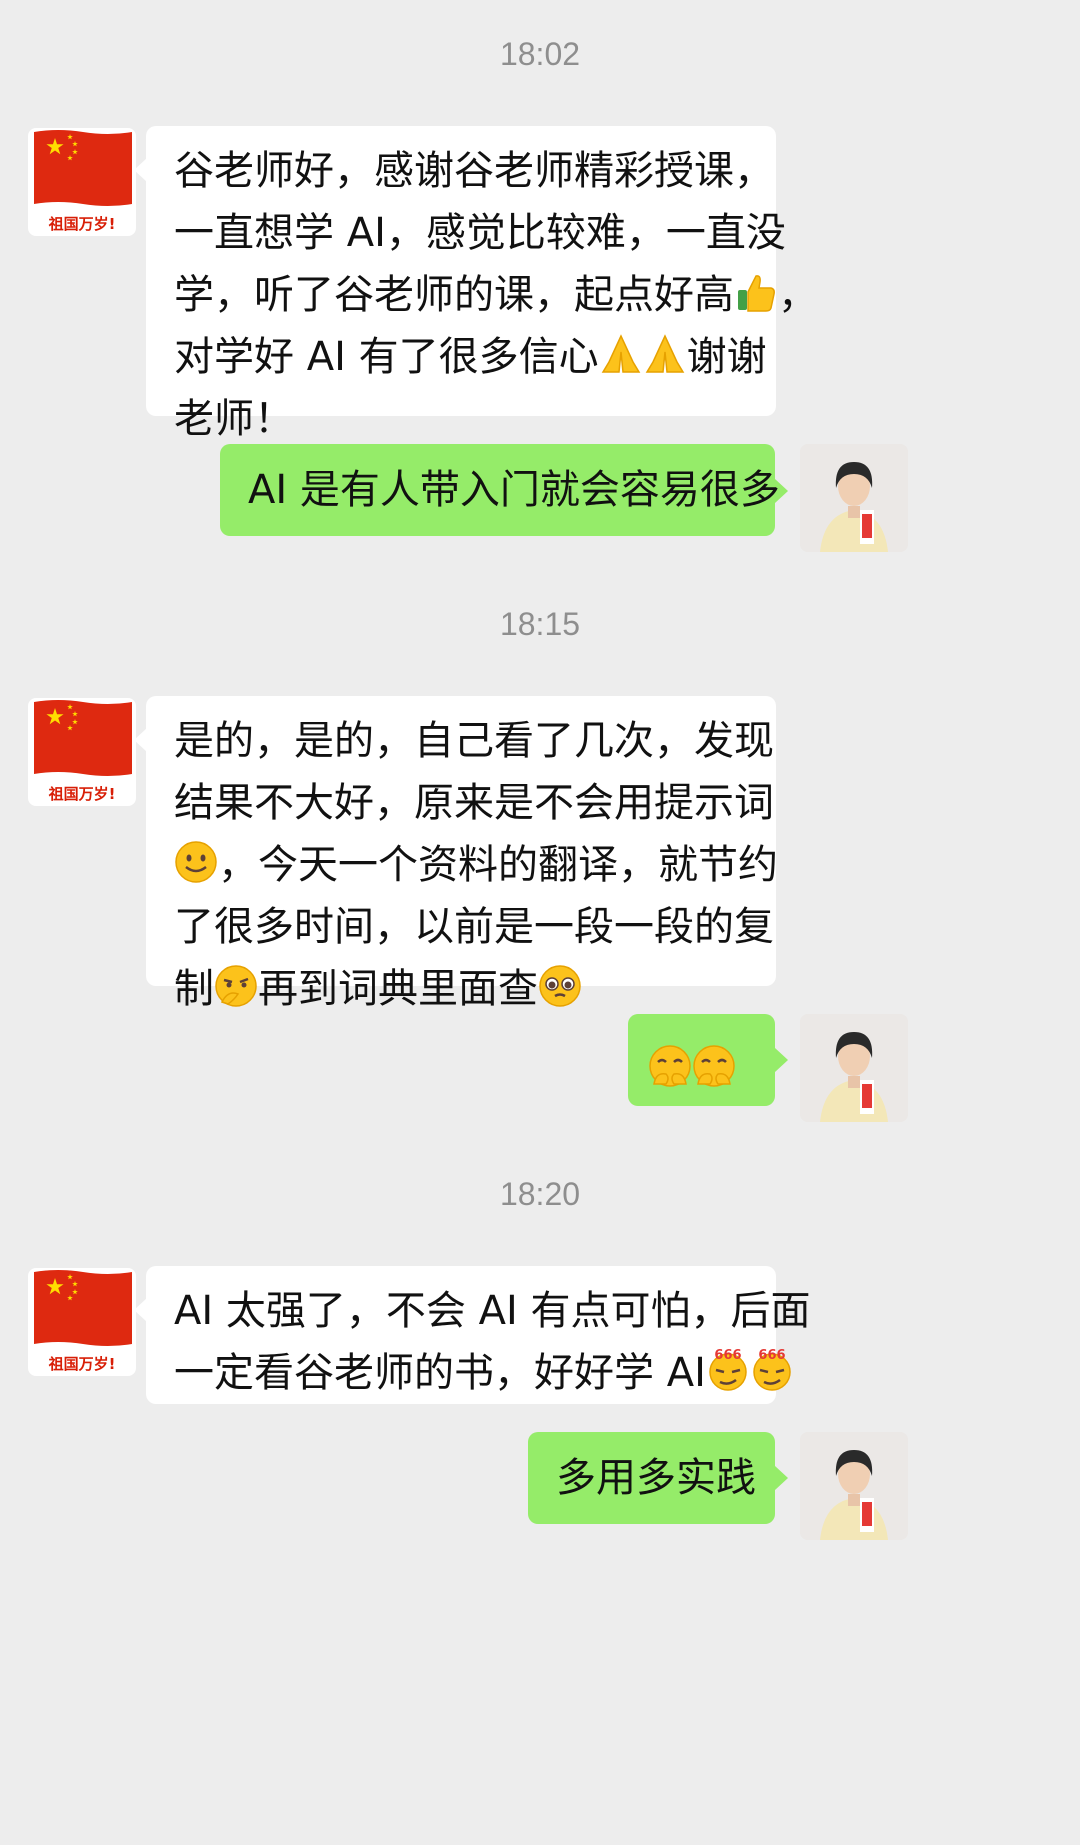 The width and height of the screenshot is (1080, 1845). I want to click on outgoing-message-bubble: AI 是有人带入门就会容易很多, so click(500, 490).